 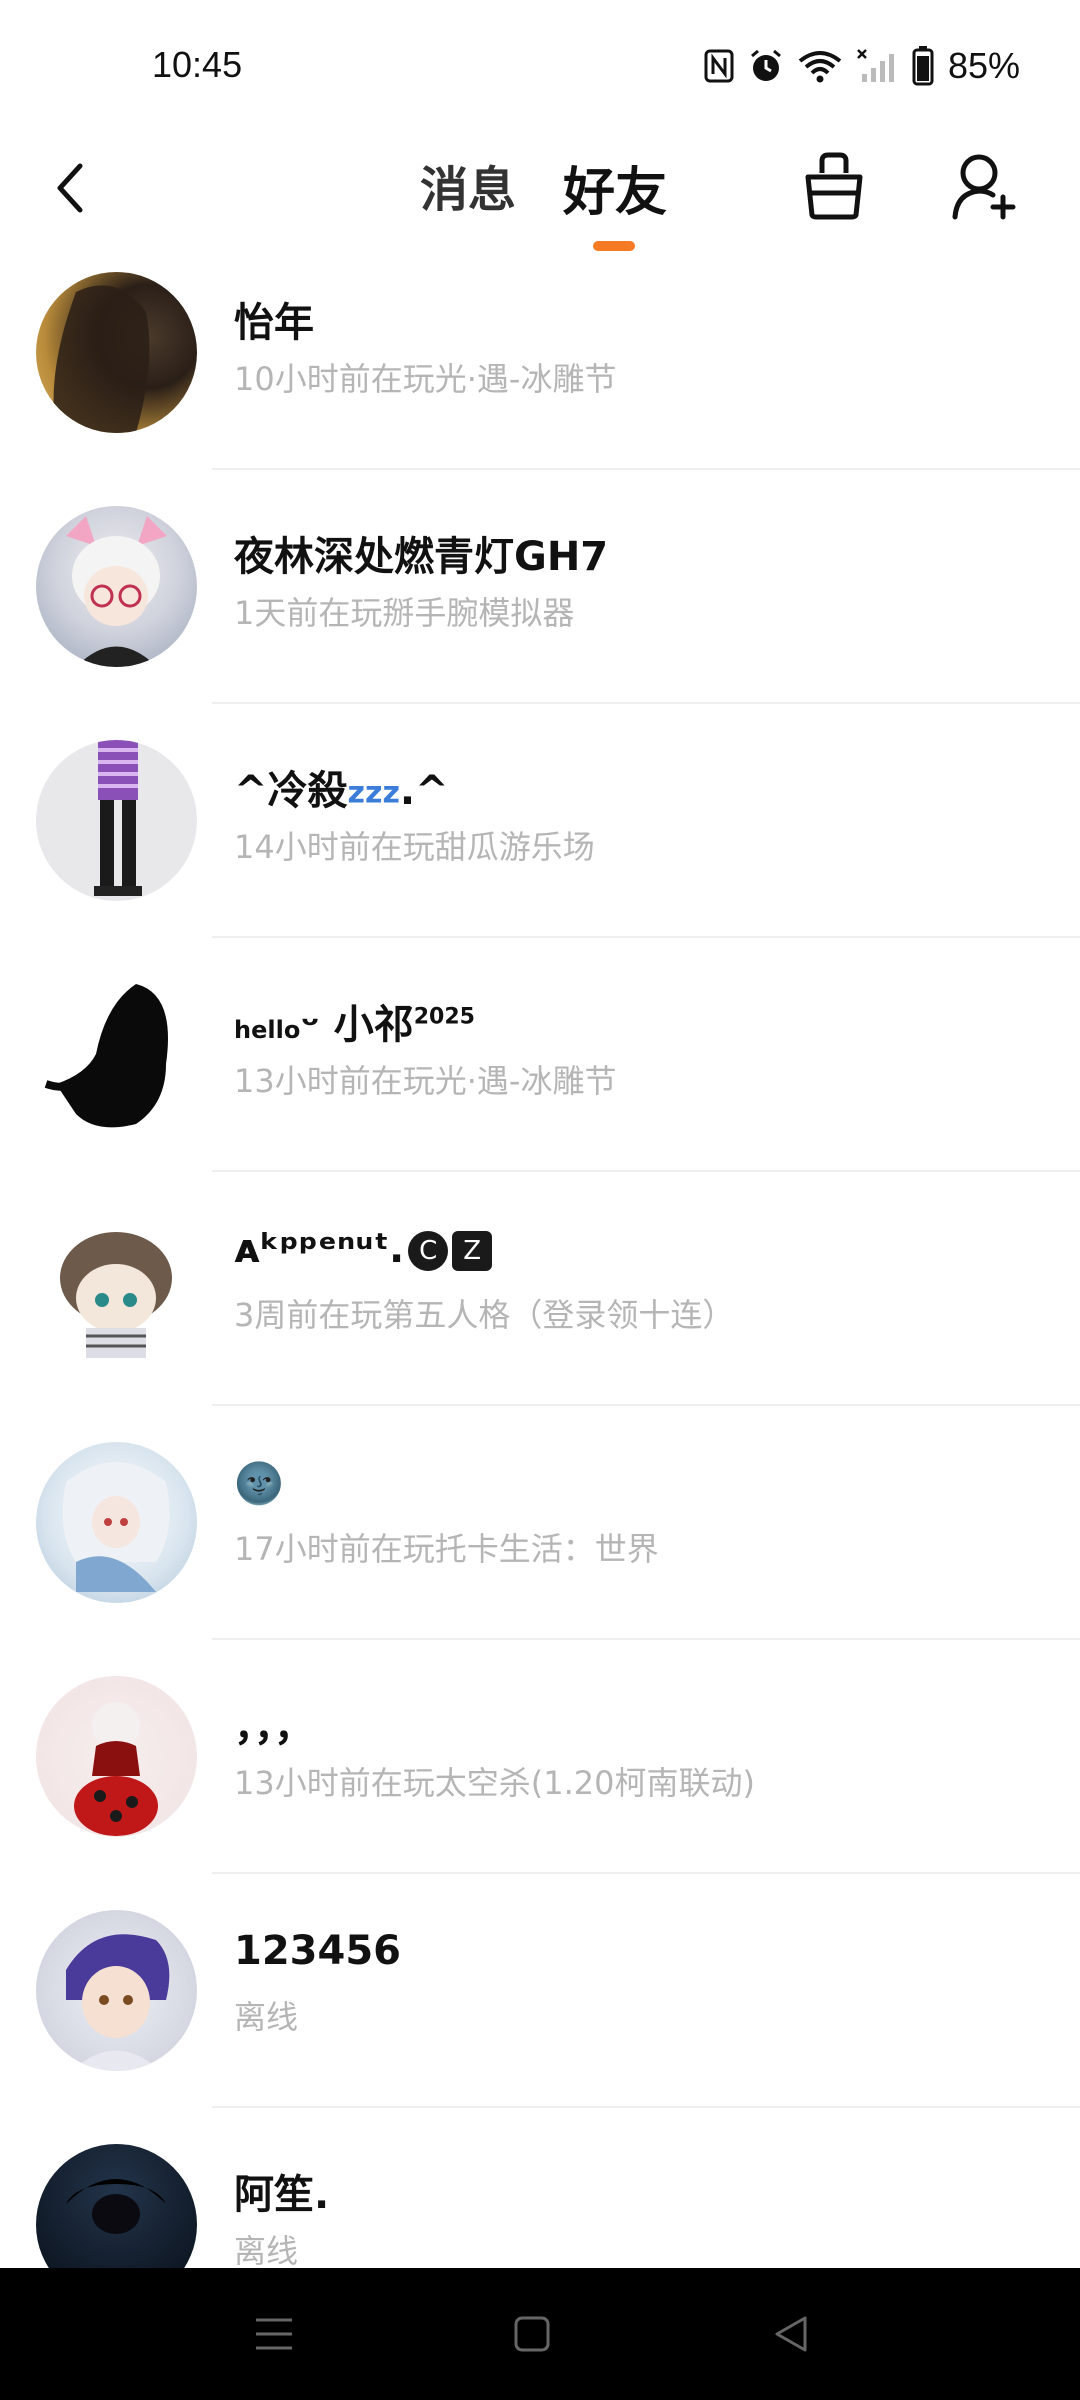 I want to click on home-square-icon, so click(x=532, y=2334).